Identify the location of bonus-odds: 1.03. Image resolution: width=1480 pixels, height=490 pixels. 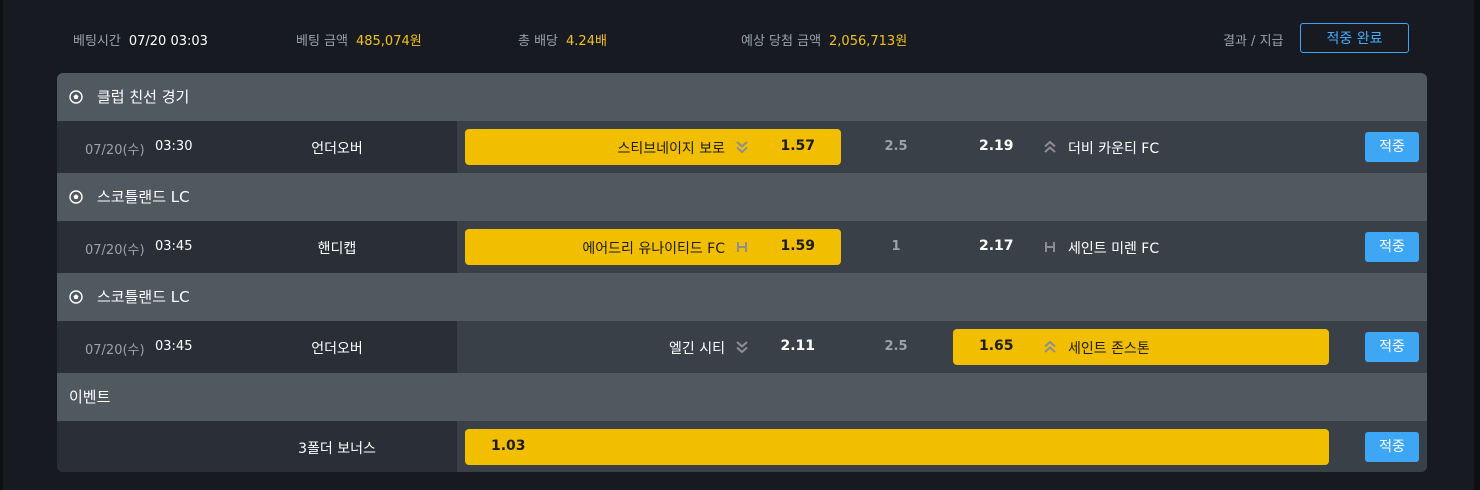
(508, 446).